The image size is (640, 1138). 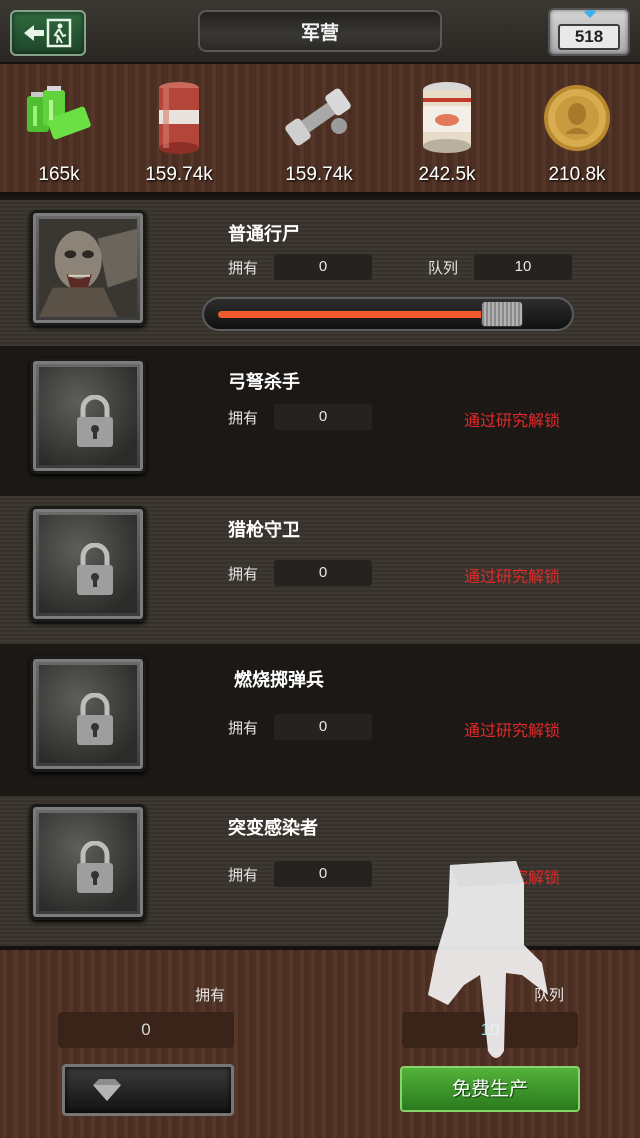 I want to click on battery-icon, so click(x=59, y=113).